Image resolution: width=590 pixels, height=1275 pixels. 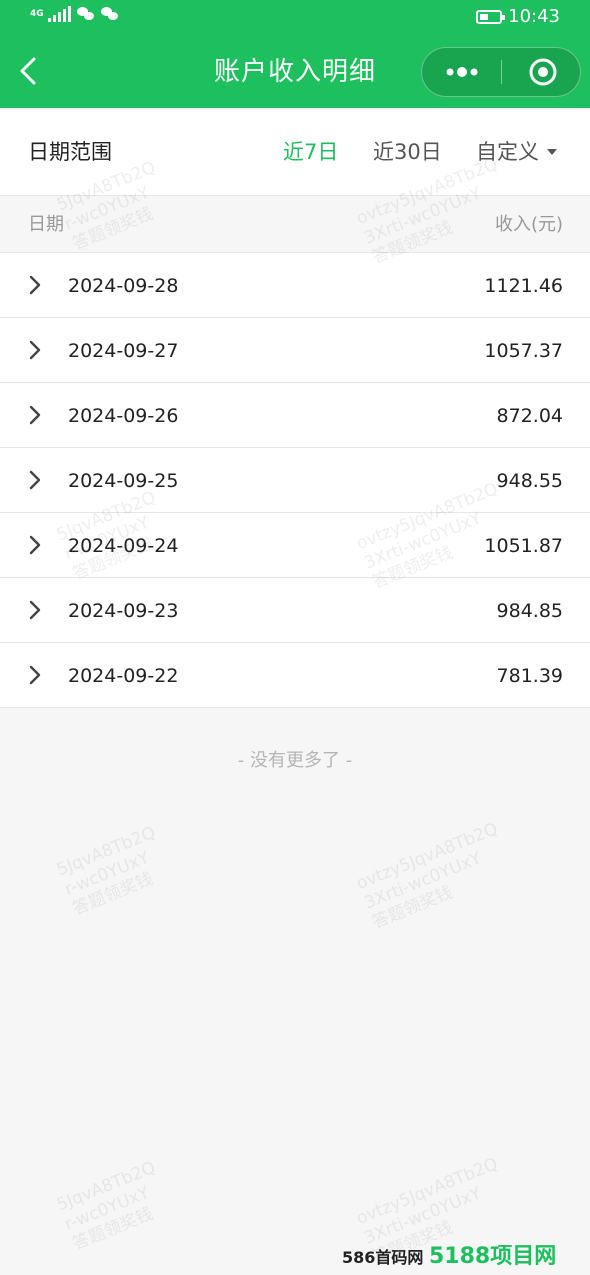 What do you see at coordinates (123, 676) in the screenshot?
I see `row-date: 2024-09-22` at bounding box center [123, 676].